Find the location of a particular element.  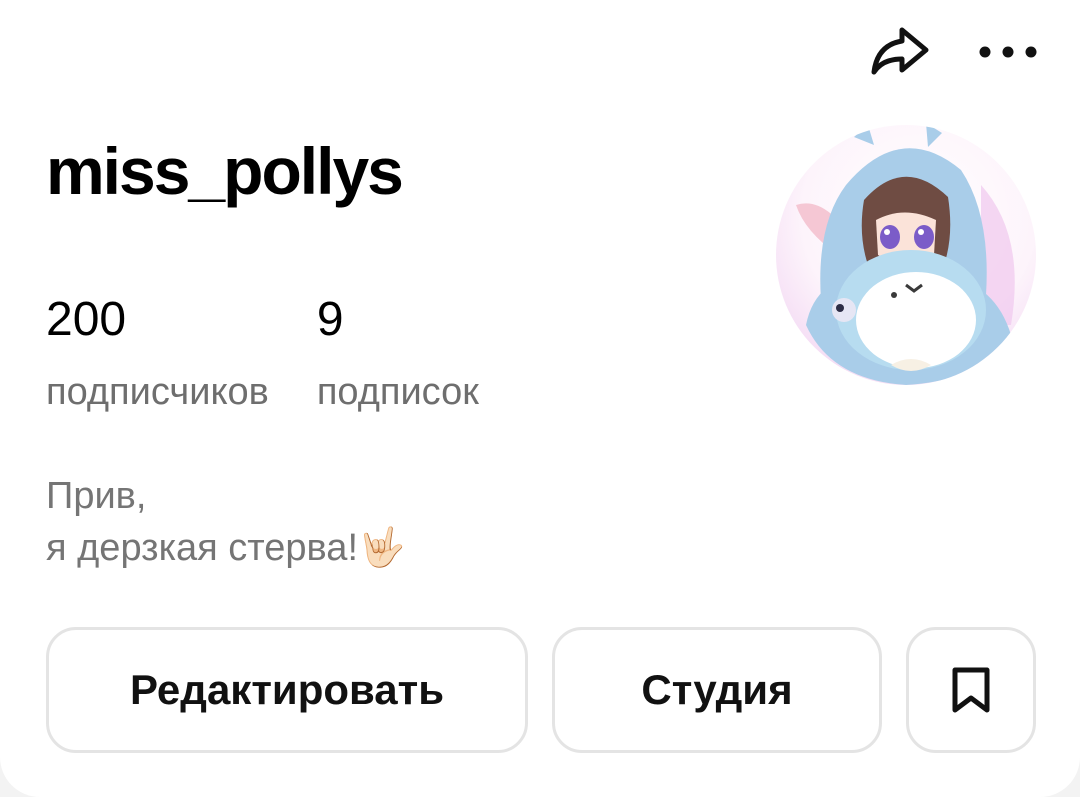

profile-actions: Редактировать Студия is located at coordinates (541, 690).